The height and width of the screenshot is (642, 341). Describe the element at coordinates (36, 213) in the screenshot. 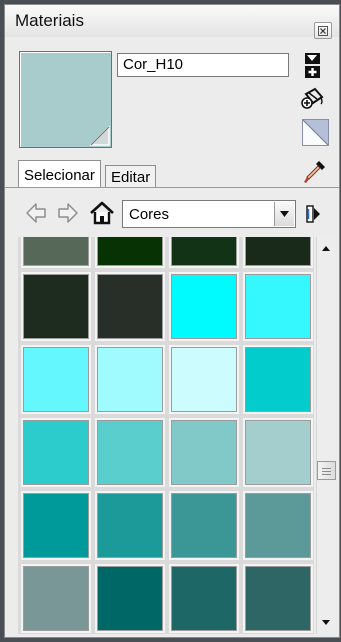

I see `back-arrow-icon` at that location.